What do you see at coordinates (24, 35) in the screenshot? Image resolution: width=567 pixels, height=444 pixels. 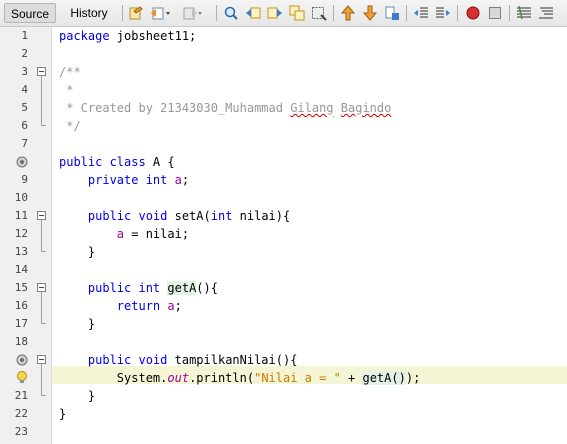 I see `line-number: 1` at bounding box center [24, 35].